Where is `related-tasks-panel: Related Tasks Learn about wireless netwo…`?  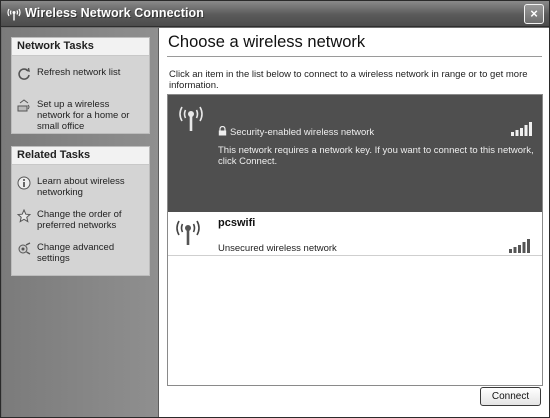 related-tasks-panel: Related Tasks Learn about wireless netwo… is located at coordinates (80, 211).